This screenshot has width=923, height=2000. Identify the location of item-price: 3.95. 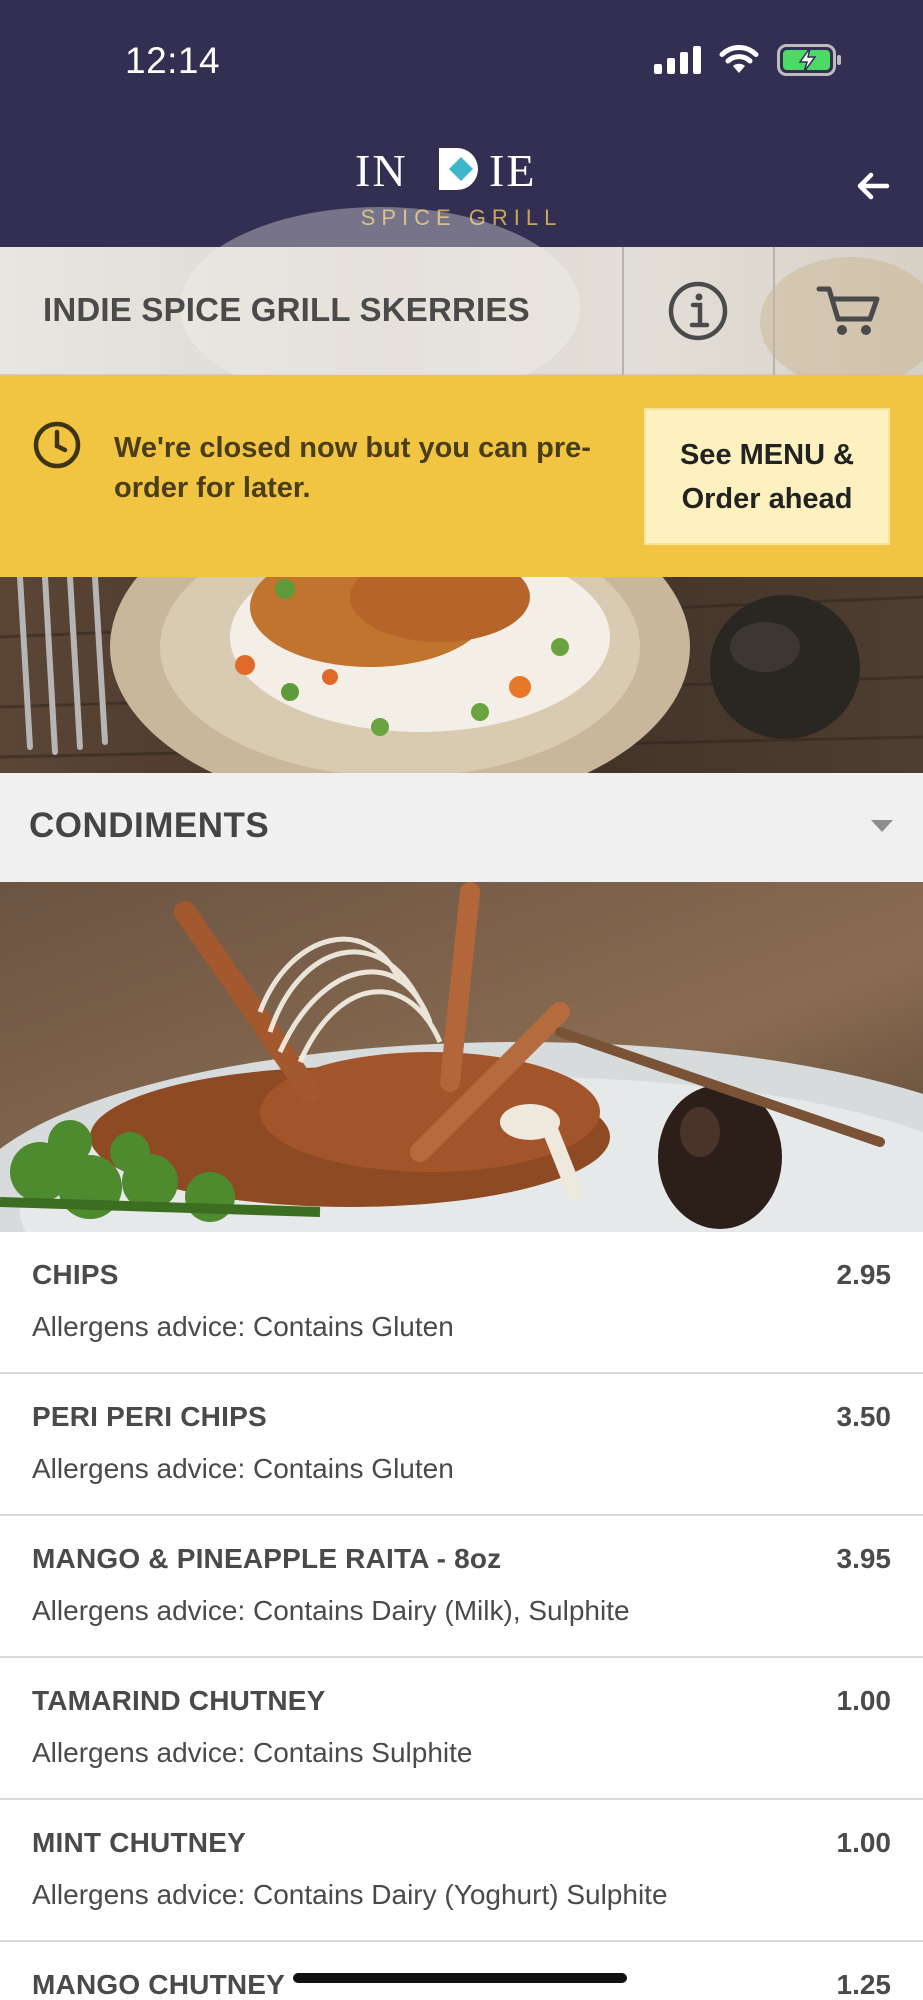
(864, 1558).